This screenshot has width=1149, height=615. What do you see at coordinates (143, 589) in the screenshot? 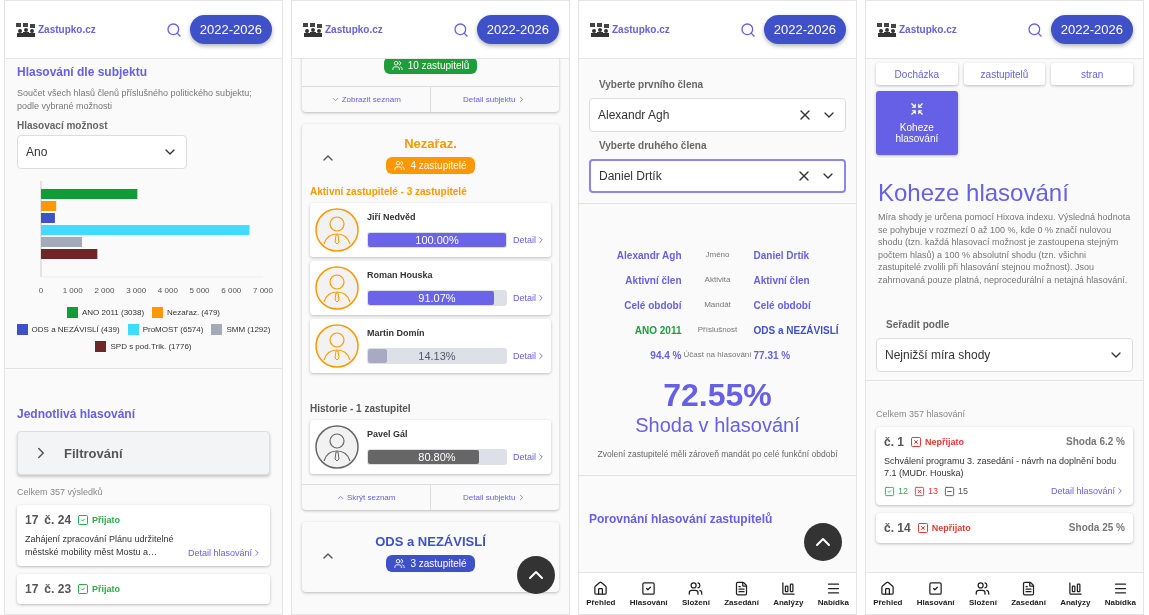
I see `vote-card: 17 č. 23 Přijato` at bounding box center [143, 589].